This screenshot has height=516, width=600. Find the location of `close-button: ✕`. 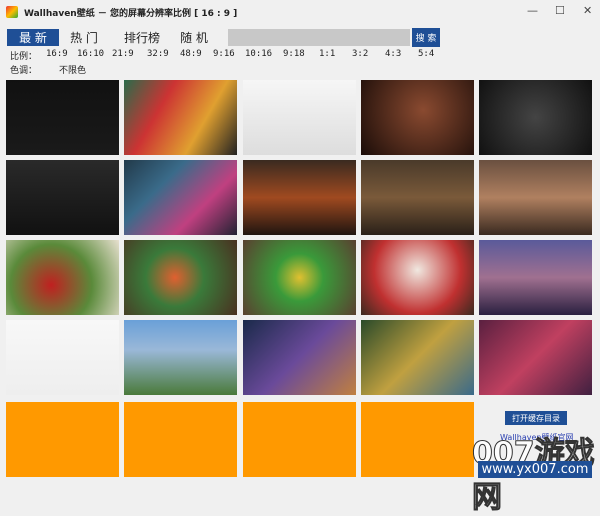

close-button: ✕ is located at coordinates (587, 10).